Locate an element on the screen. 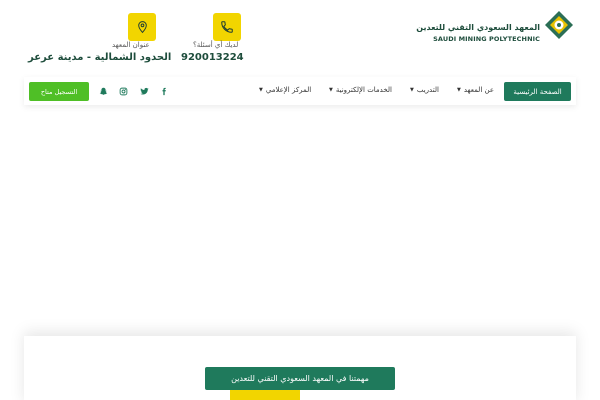  phone-caption: لديك أي أسئلة؟ is located at coordinates (216, 45).